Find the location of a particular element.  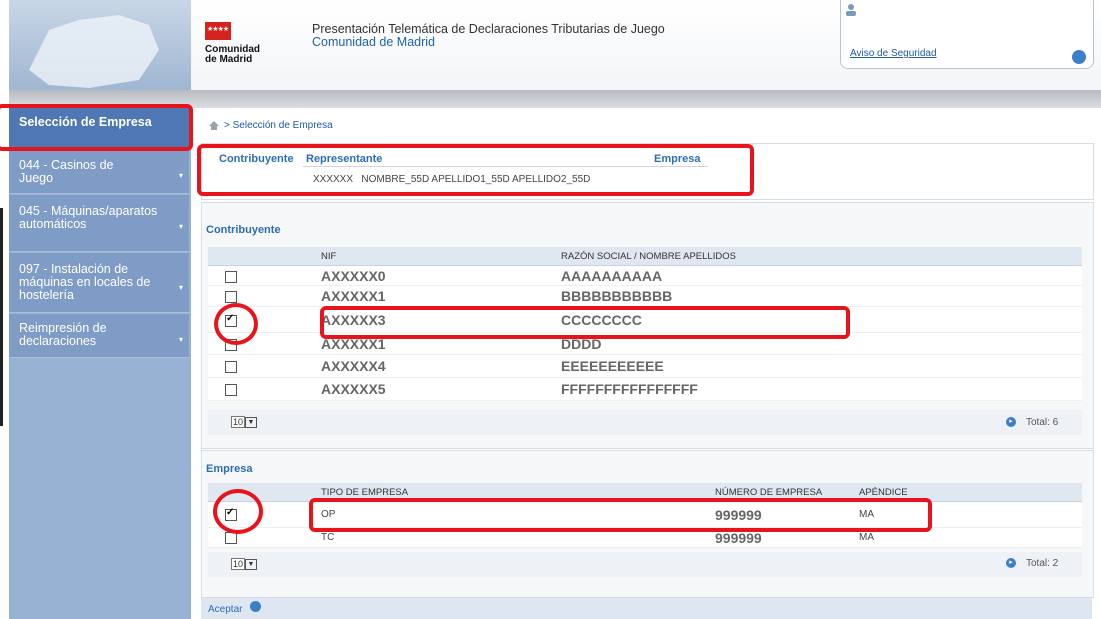

table-header-row: NIF RAZÓN SOCIAL / NOMBRE APELLIDOS is located at coordinates (645, 256).